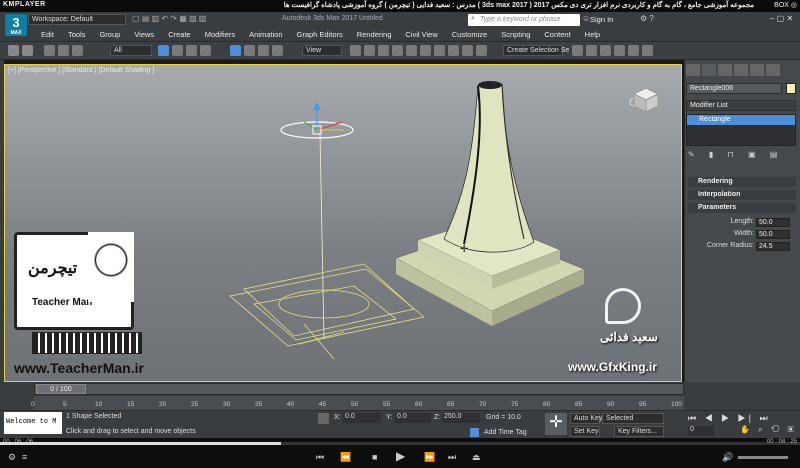 Image resolution: width=800 pixels, height=468 pixels. What do you see at coordinates (633, 50) in the screenshot?
I see `rendered-frame-icon` at bounding box center [633, 50].